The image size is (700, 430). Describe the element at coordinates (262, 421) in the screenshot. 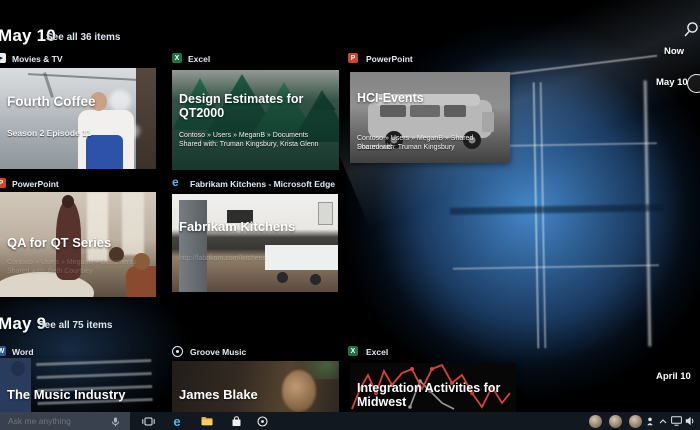

I see `groove-music-taskbar-icon` at that location.